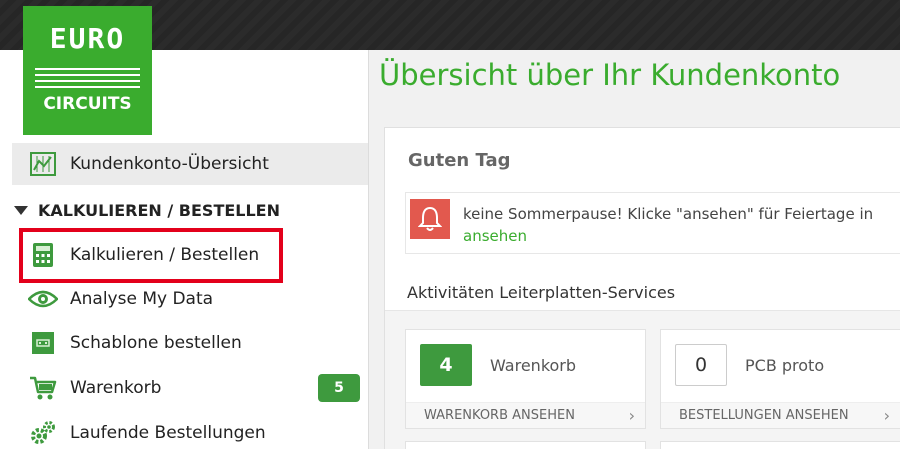 The height and width of the screenshot is (449, 900). Describe the element at coordinates (43, 343) in the screenshot. I see `stencil-icon` at that location.